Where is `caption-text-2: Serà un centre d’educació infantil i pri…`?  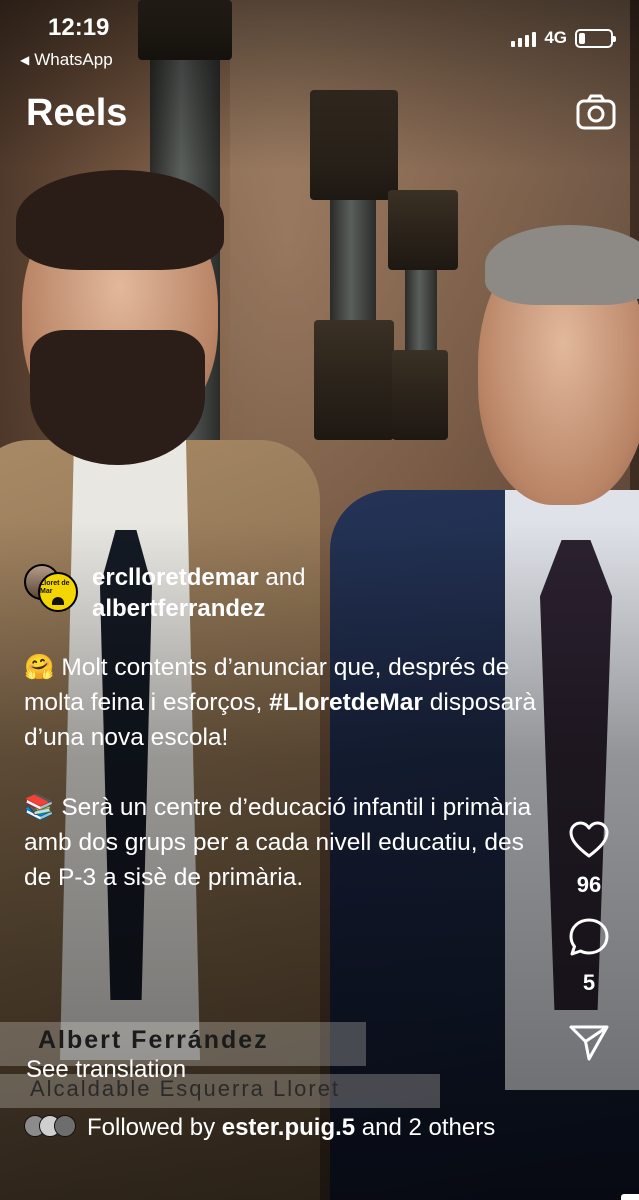
caption-text-2: Serà un centre d’educació infantil i pri… is located at coordinates (278, 842).